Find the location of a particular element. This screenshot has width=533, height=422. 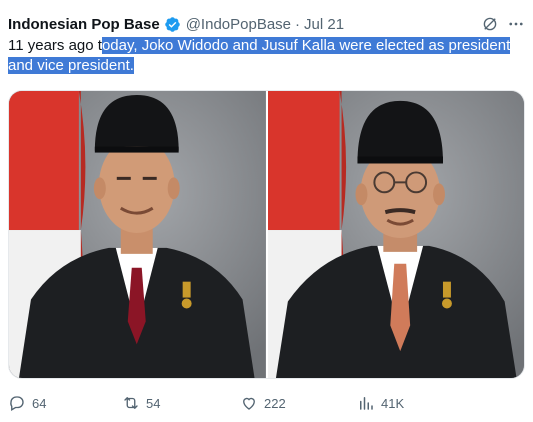

author-handle: @IndoPopBase is located at coordinates (238, 24).